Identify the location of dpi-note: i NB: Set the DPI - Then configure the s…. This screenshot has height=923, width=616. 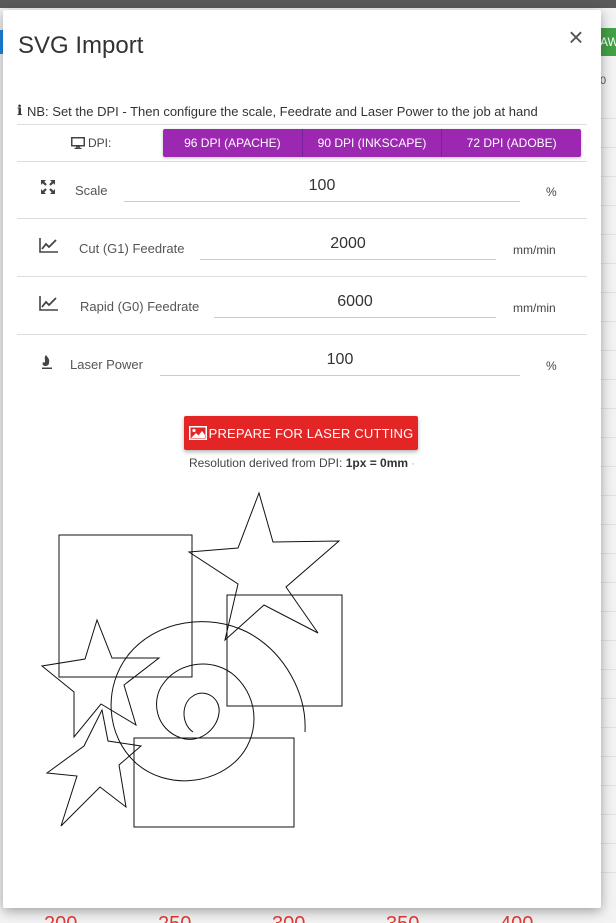
(302, 111).